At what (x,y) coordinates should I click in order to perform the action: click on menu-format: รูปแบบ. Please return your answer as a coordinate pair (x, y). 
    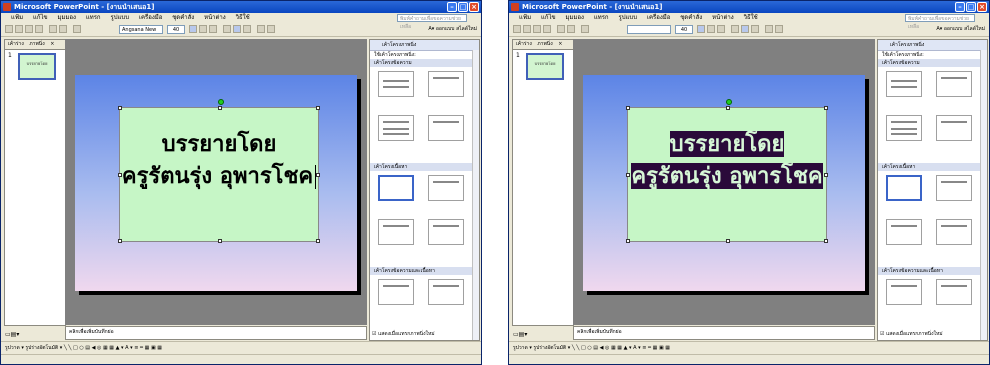
    Looking at the image, I should click on (627, 17).